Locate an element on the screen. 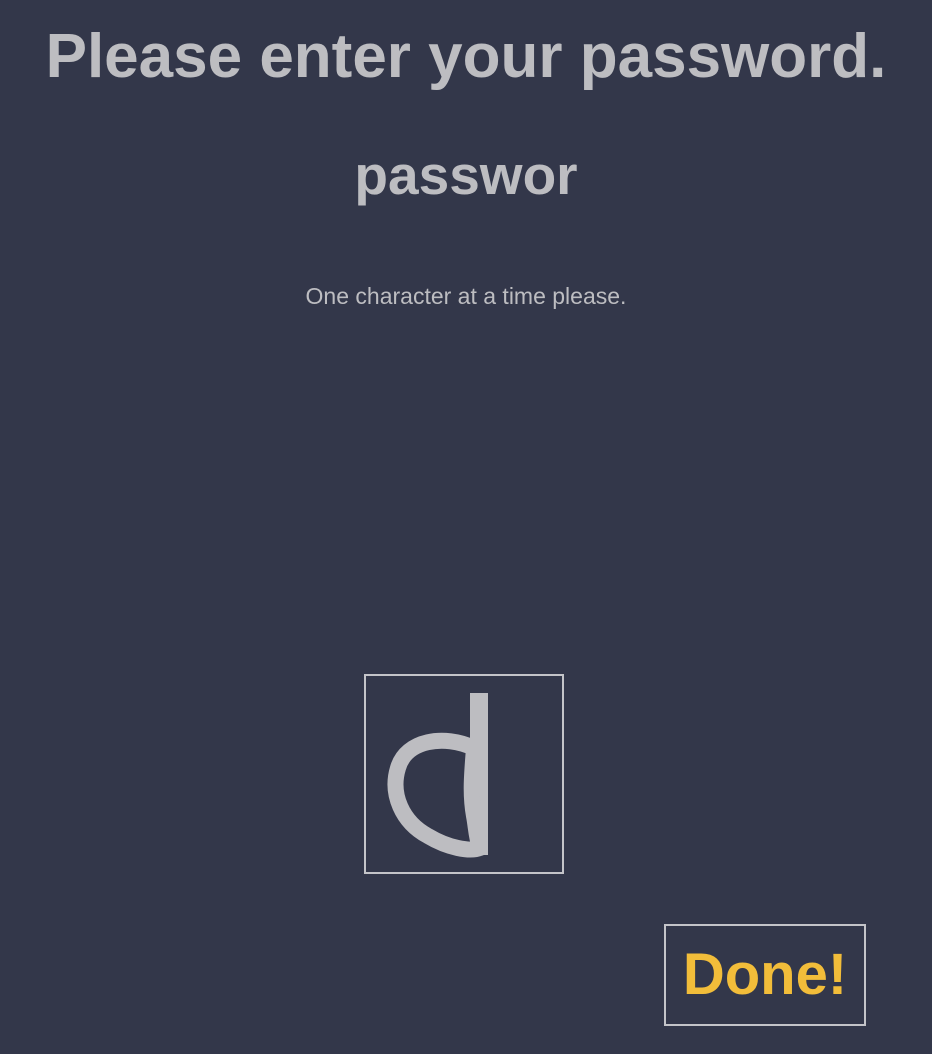 Image resolution: width=932 pixels, height=1054 pixels. drawing-canvas is located at coordinates (464, 774).